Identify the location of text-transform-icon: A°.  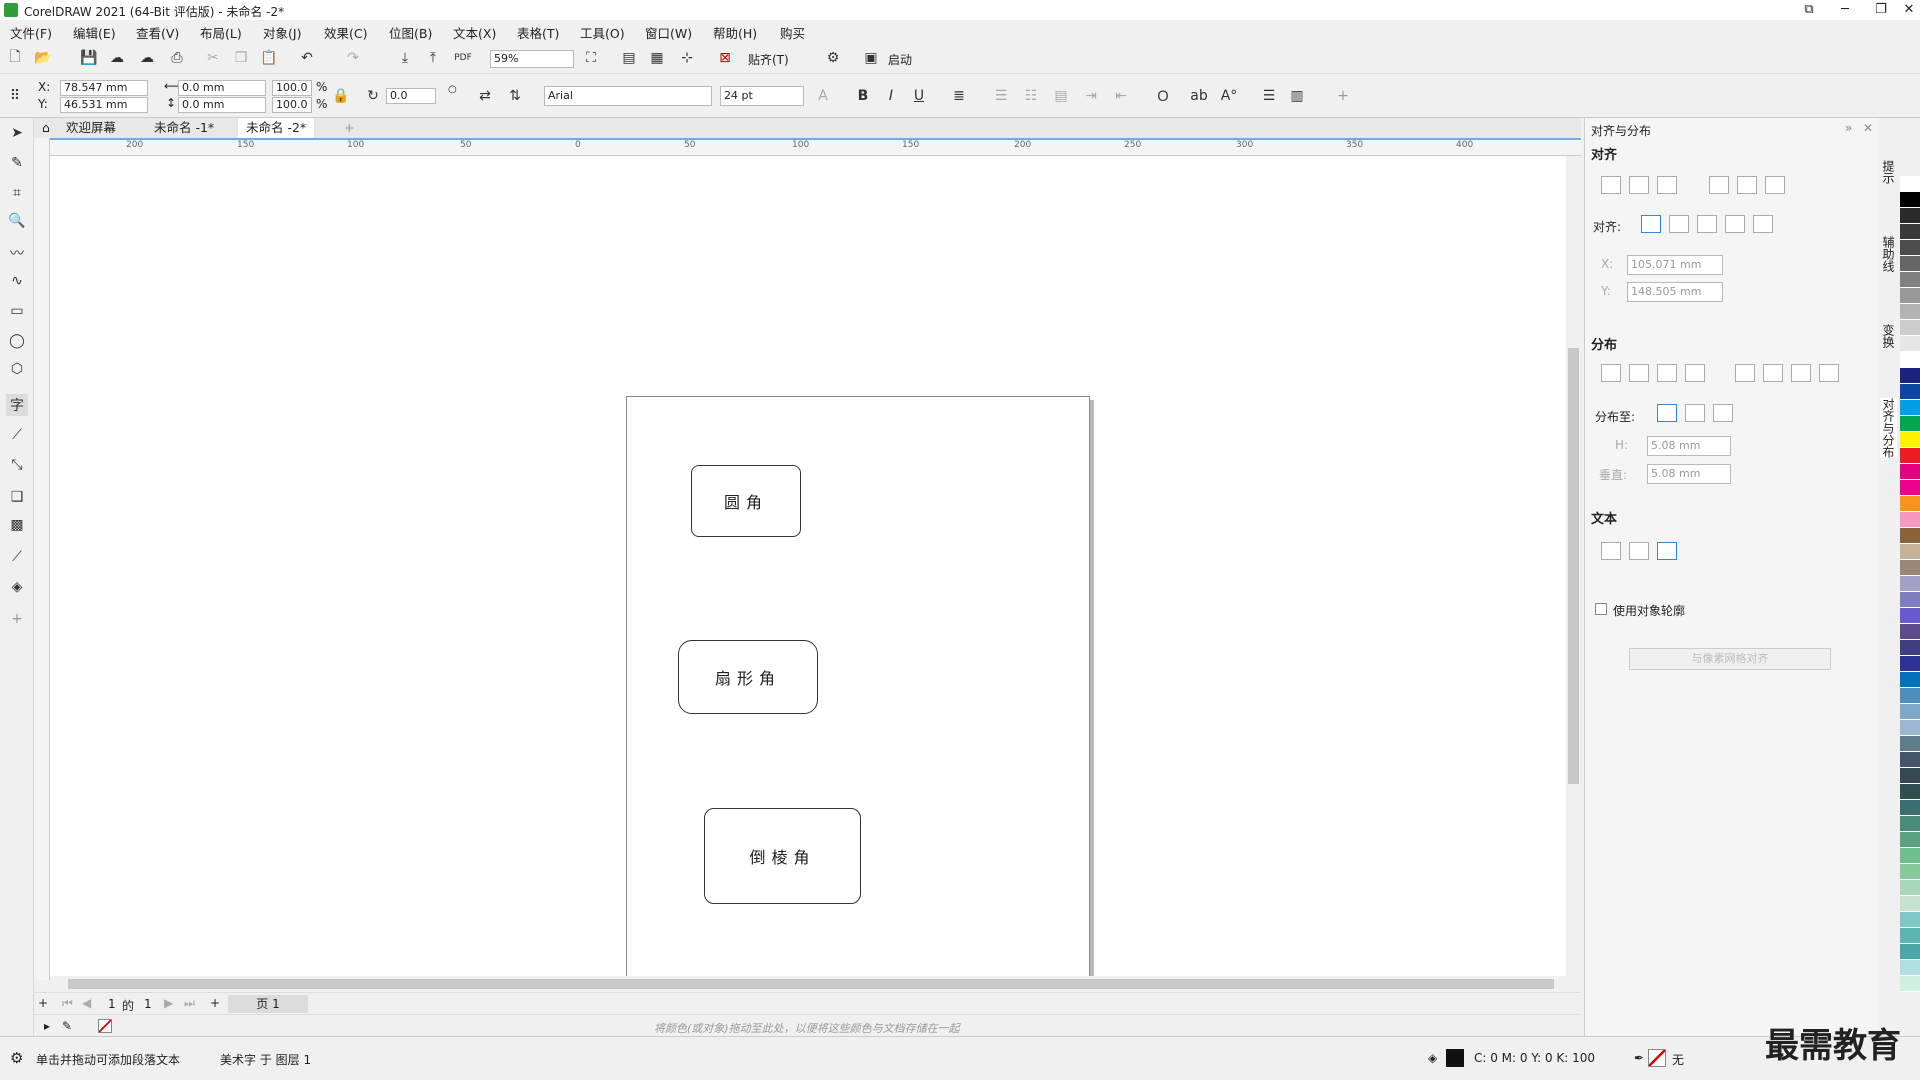
(1229, 96).